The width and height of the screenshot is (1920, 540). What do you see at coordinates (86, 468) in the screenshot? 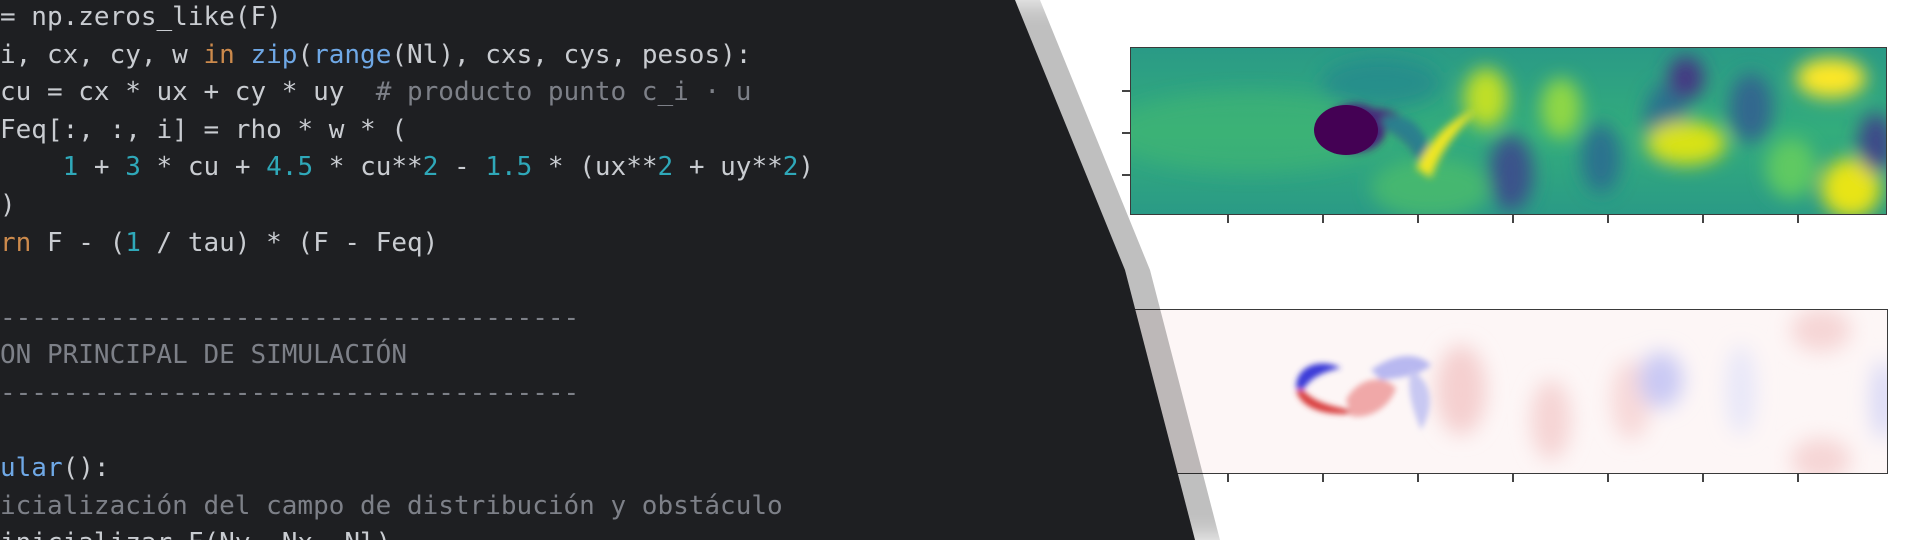
I see `code-token: ():` at bounding box center [86, 468].